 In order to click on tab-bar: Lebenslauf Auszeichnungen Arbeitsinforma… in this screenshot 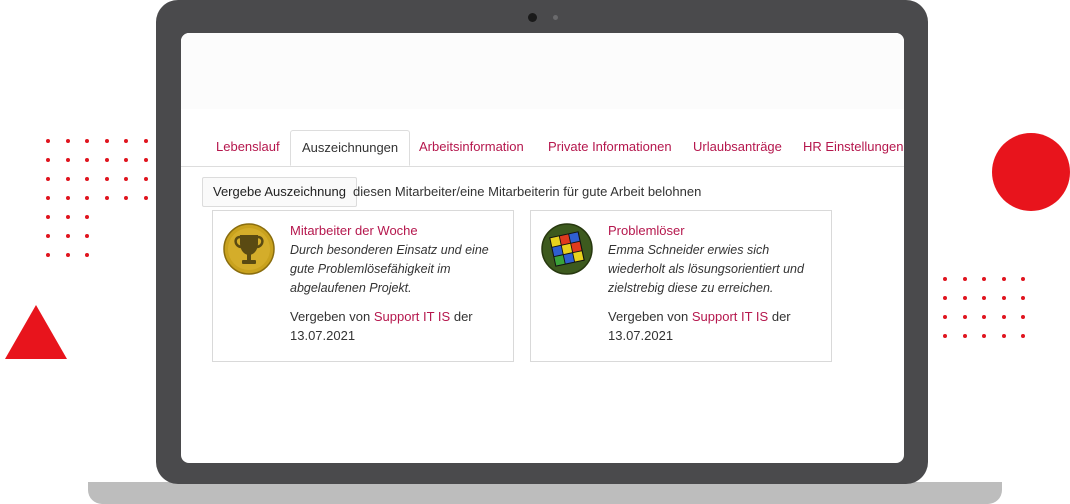, I will do `click(542, 148)`.